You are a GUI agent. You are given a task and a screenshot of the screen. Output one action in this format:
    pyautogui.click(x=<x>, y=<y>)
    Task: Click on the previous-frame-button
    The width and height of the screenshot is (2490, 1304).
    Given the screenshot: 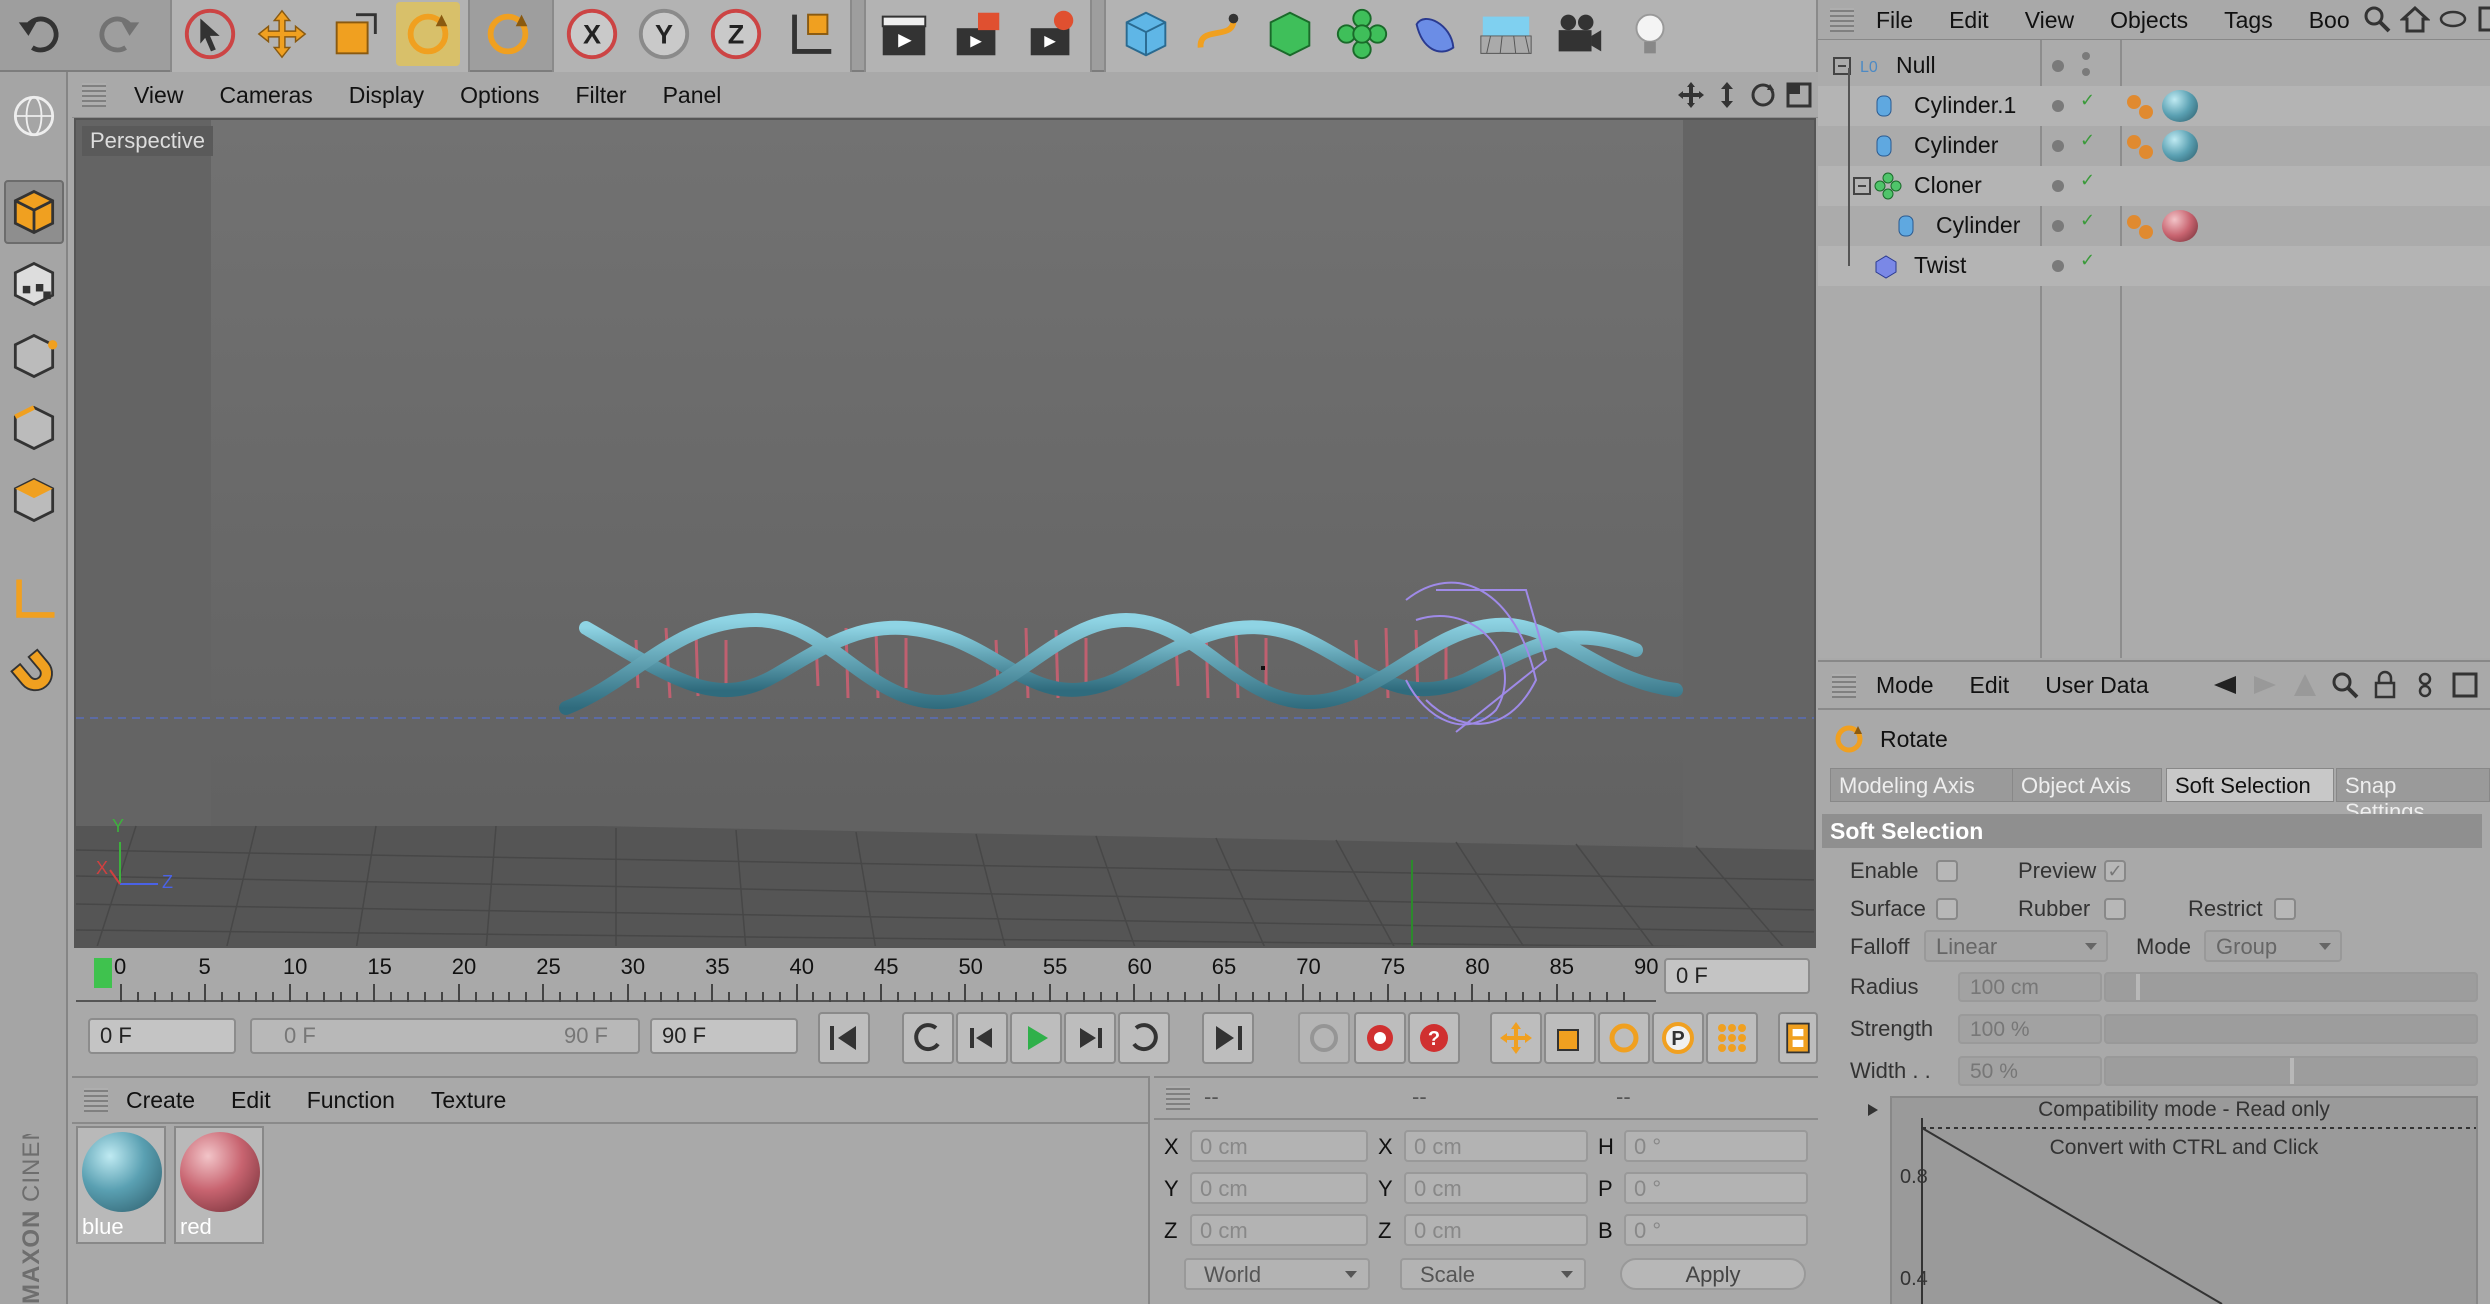 What is the action you would take?
    pyautogui.click(x=982, y=1038)
    